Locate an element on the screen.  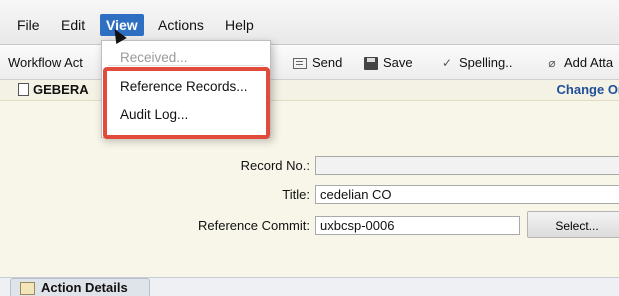
bottom-tab-bar: Action Details is located at coordinates (309, 286).